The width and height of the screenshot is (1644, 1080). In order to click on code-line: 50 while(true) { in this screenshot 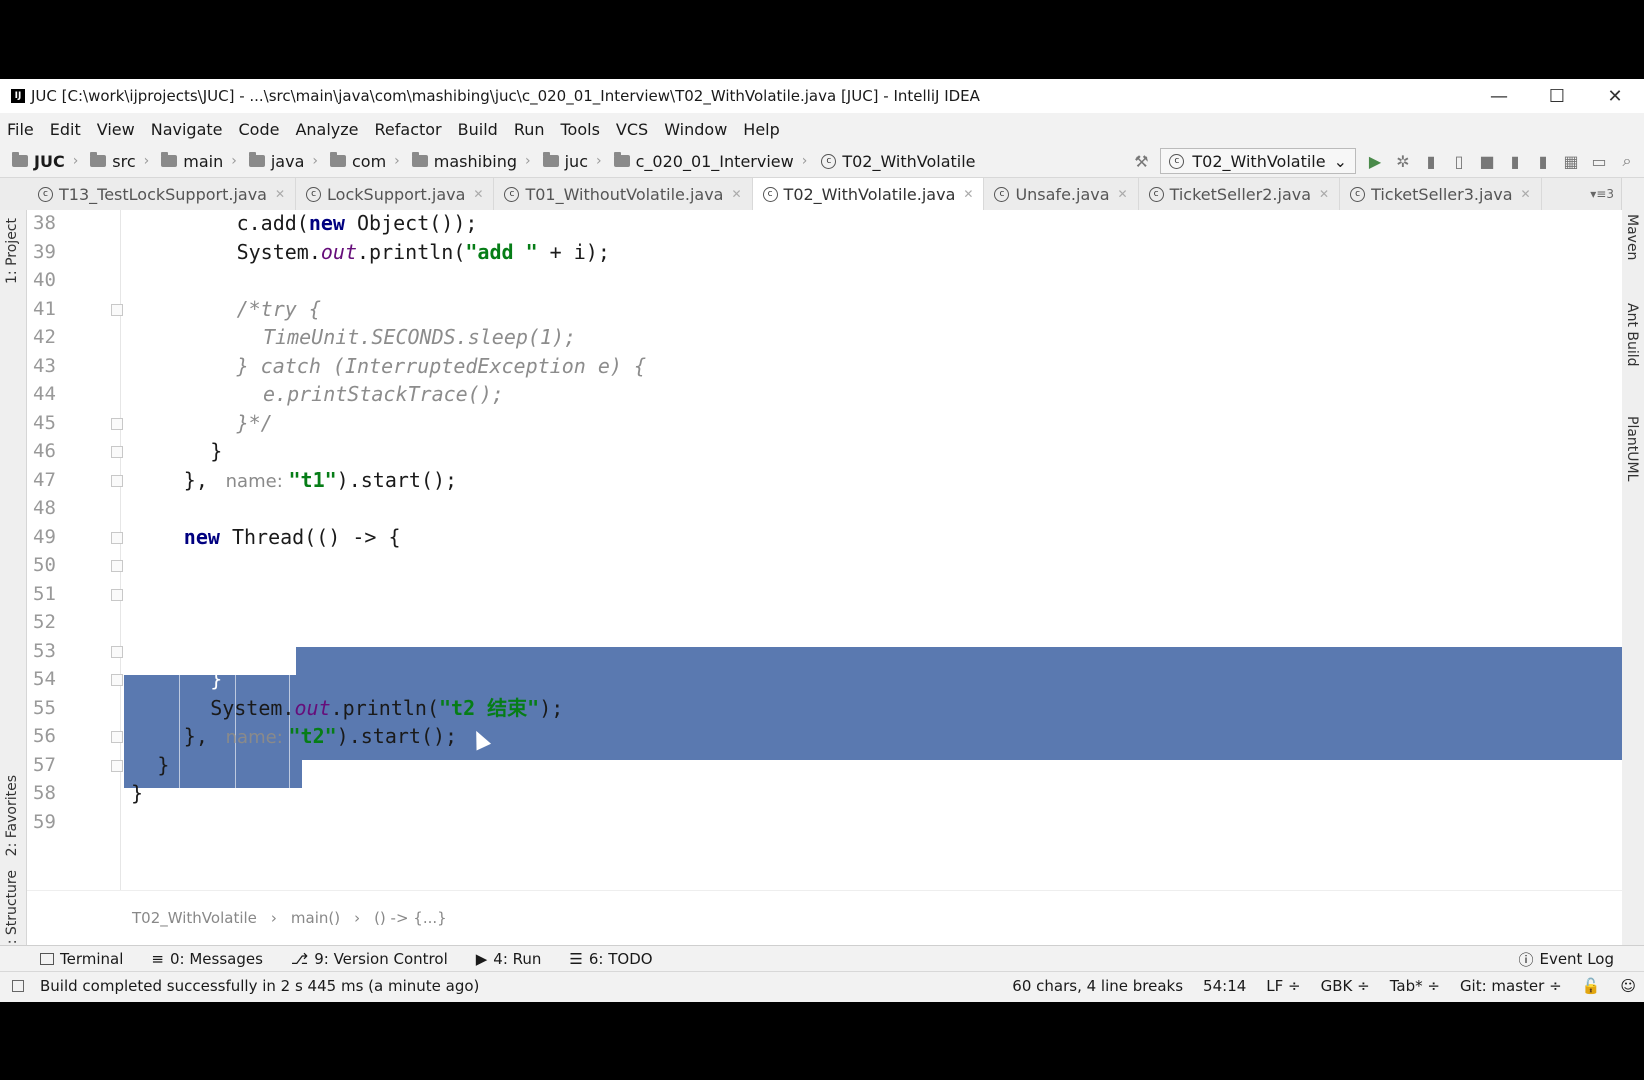, I will do `click(824, 565)`.